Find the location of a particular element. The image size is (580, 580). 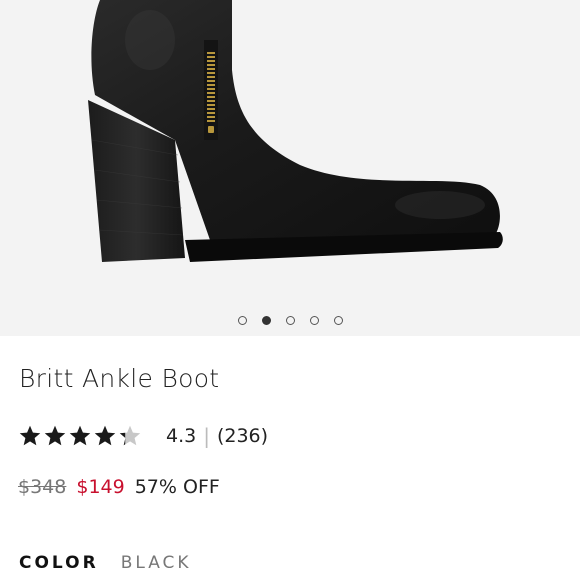

color-selector-header: COLOR BLACK is located at coordinates (105, 563).